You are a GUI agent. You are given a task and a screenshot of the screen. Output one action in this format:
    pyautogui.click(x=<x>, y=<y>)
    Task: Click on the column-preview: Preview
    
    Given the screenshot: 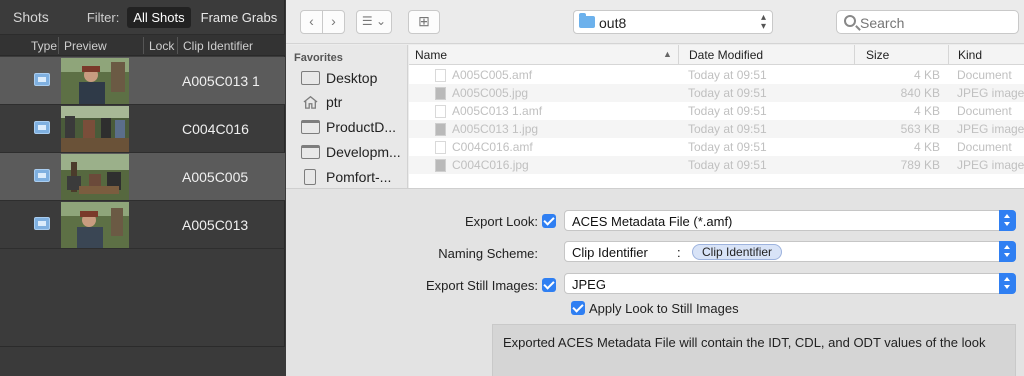 What is the action you would take?
    pyautogui.click(x=85, y=46)
    